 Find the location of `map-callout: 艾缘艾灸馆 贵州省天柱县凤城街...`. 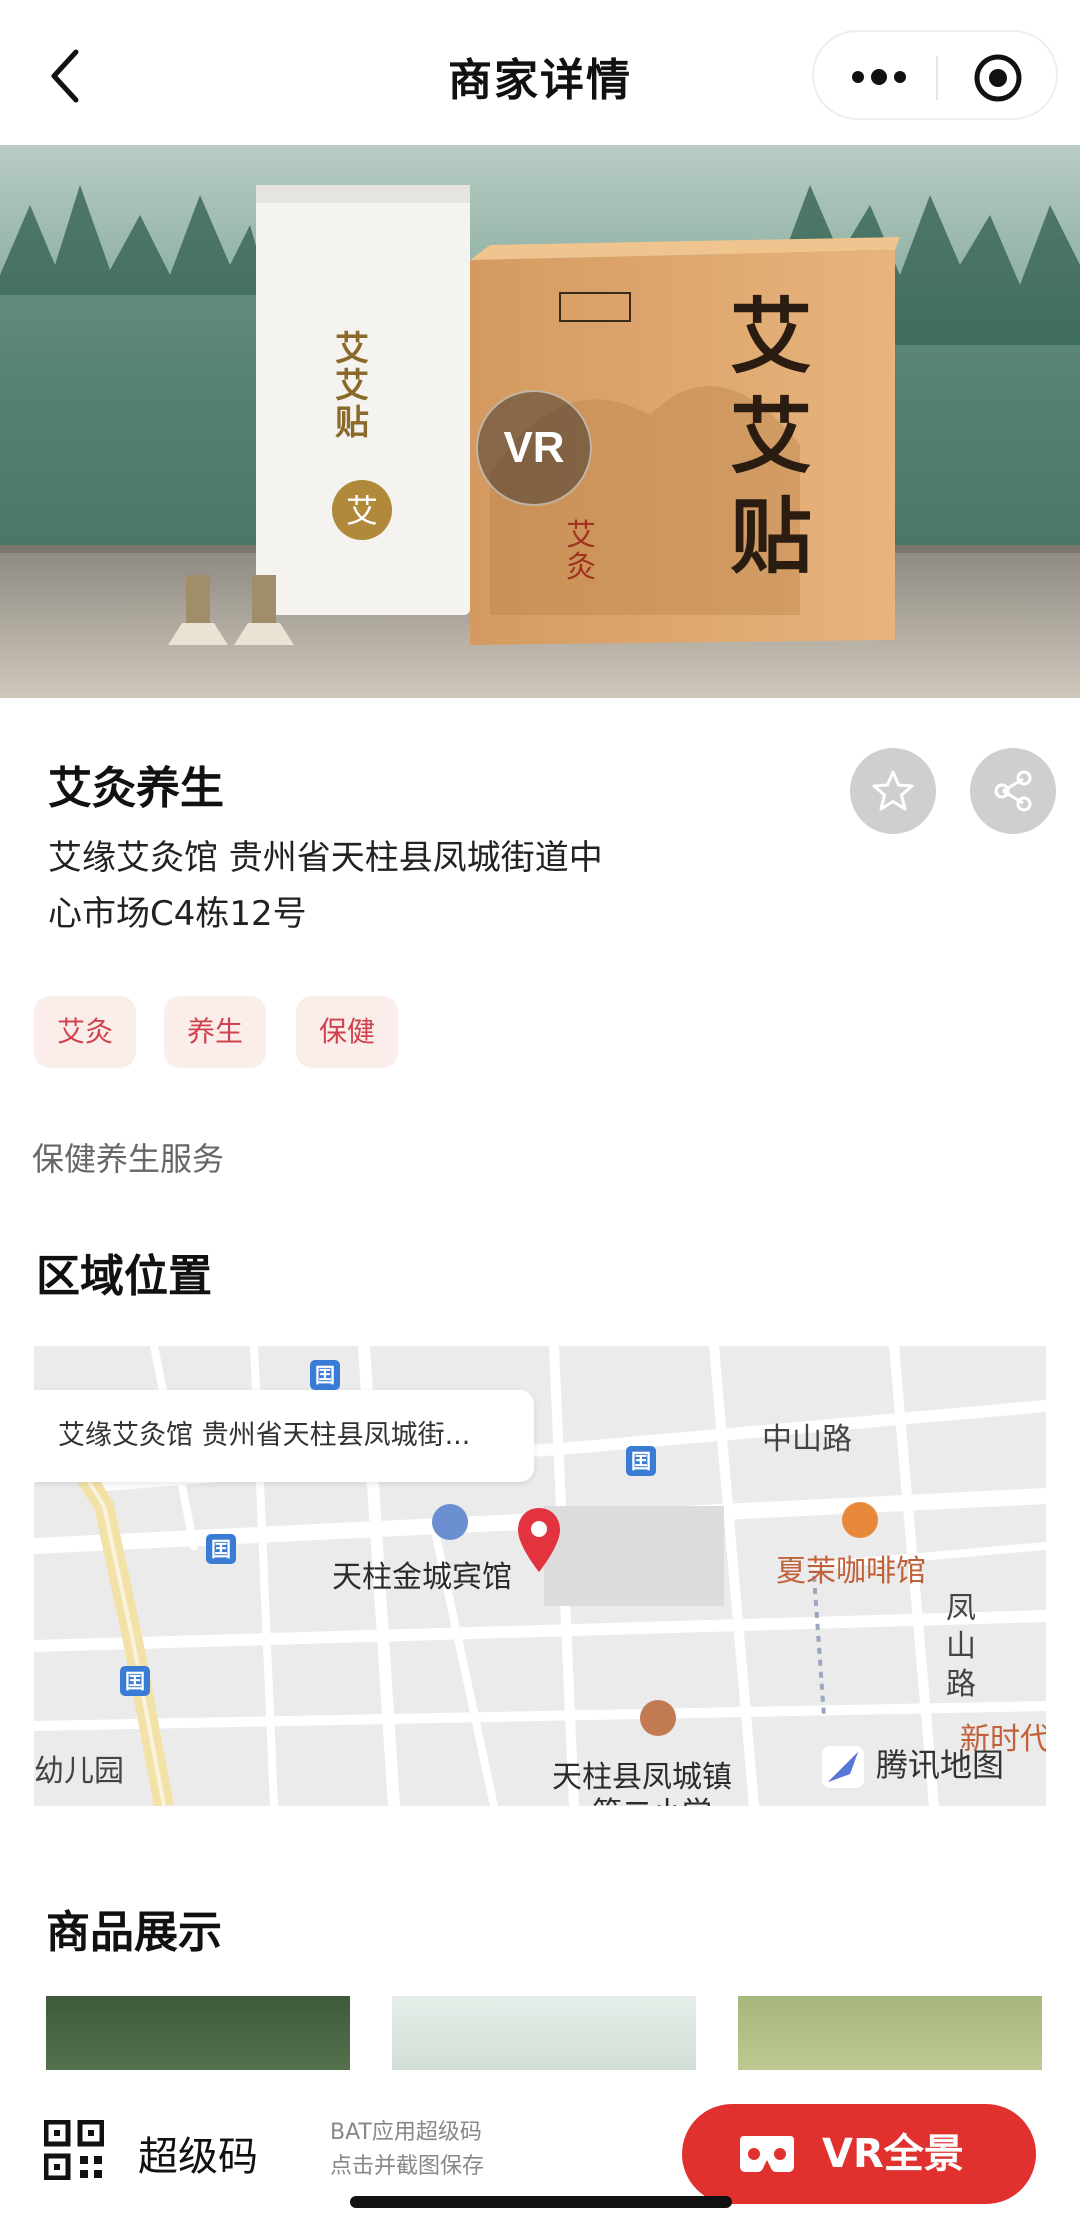

map-callout: 艾缘艾灸馆 贵州省天柱县凤城街... is located at coordinates (284, 1436).